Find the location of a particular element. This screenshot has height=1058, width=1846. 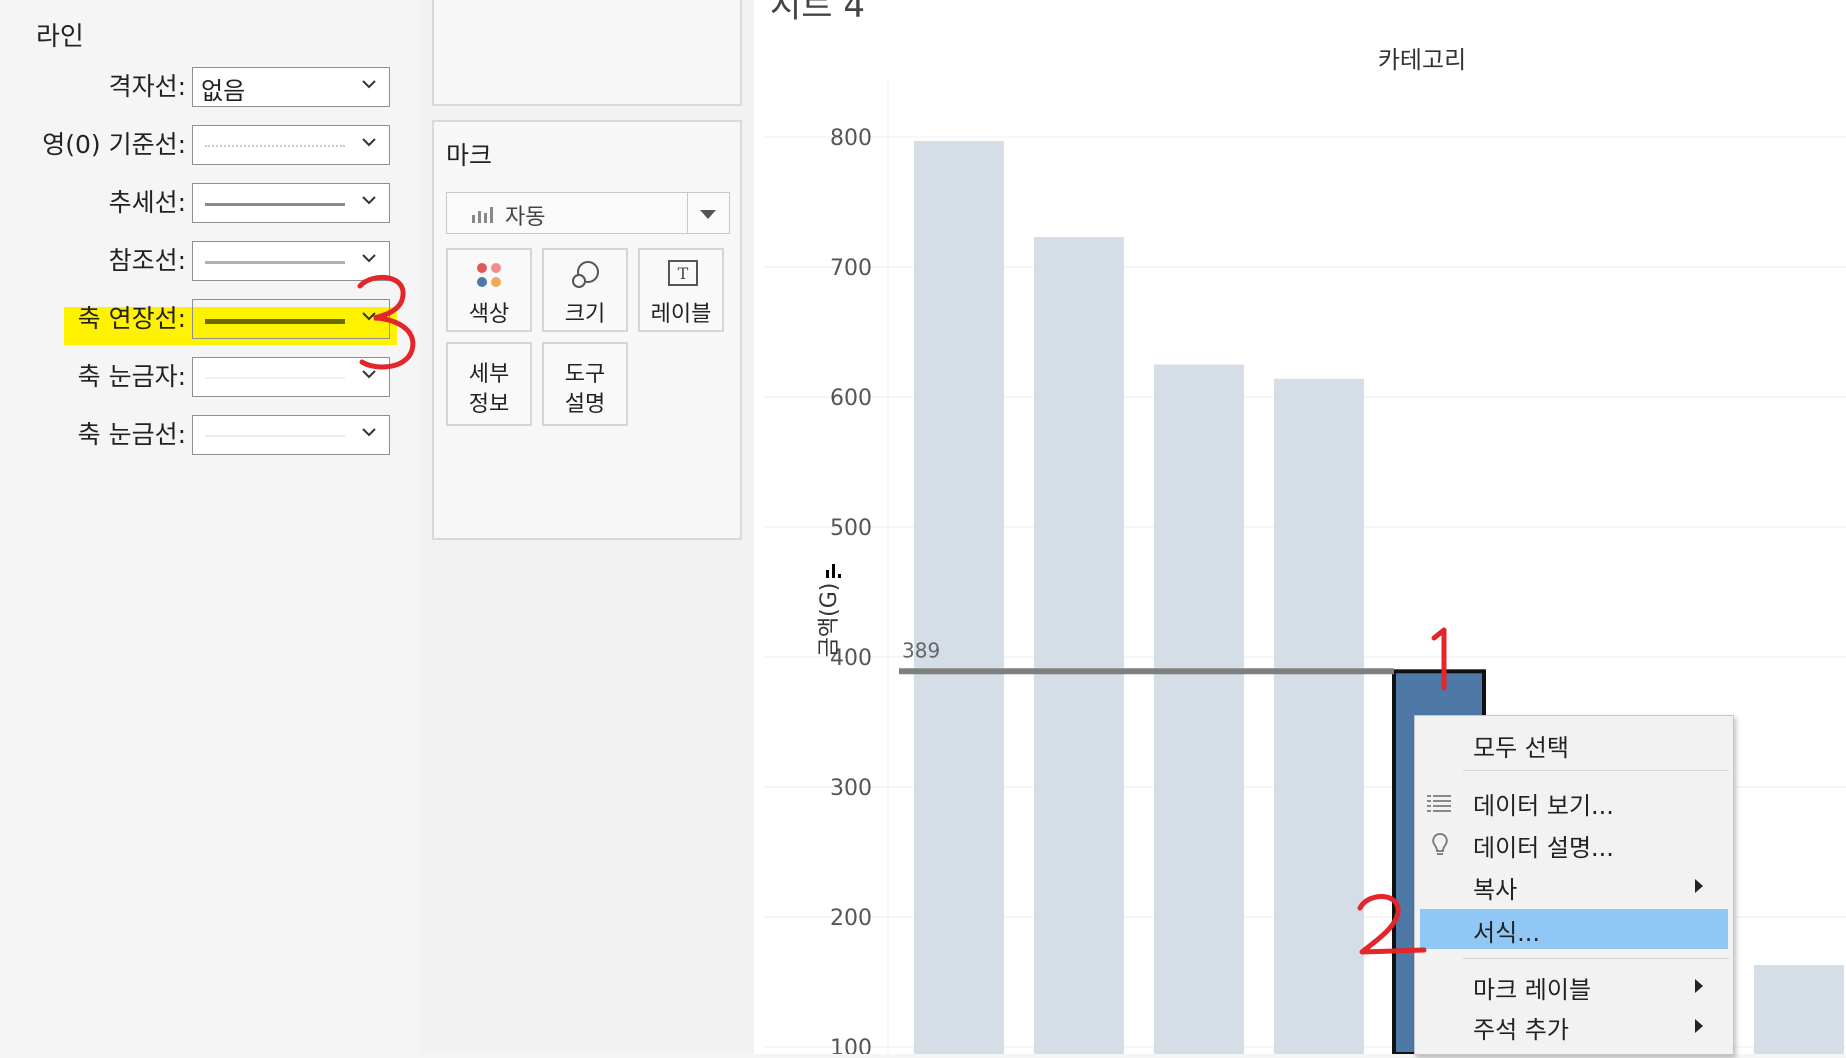

table-grid-icon is located at coordinates (1439, 803).